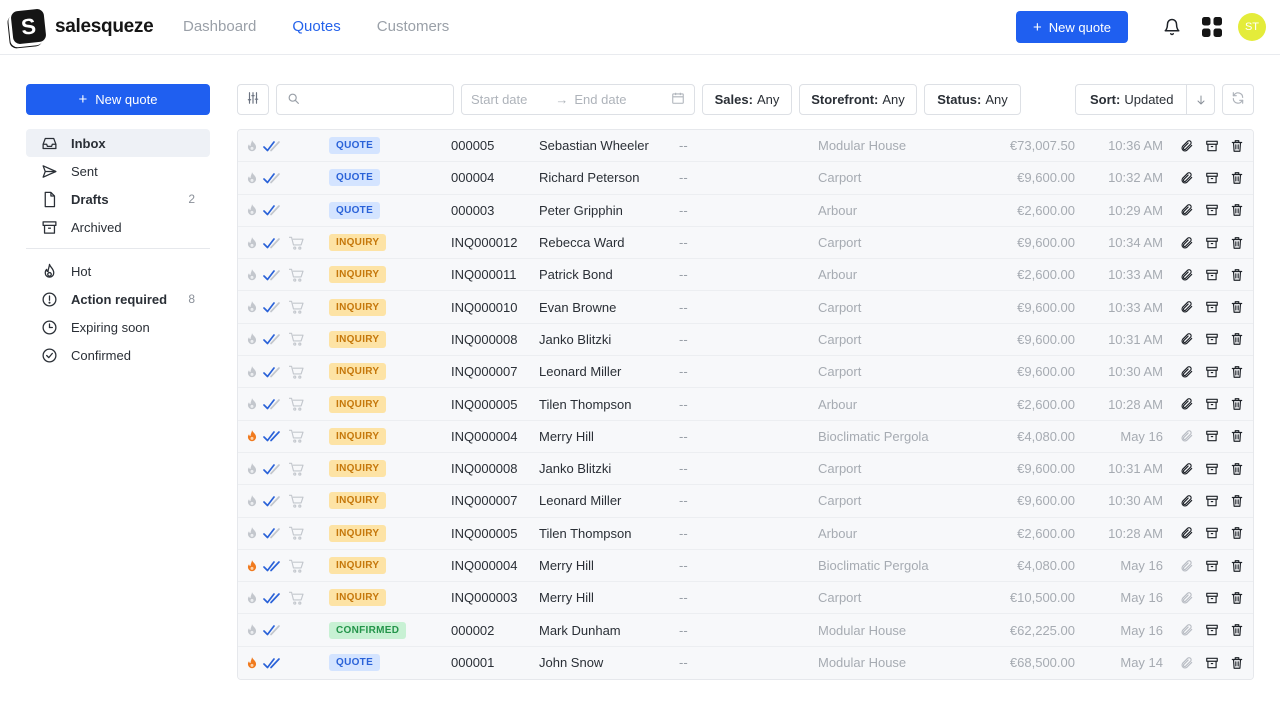 Image resolution: width=1280 pixels, height=720 pixels. What do you see at coordinates (118, 327) in the screenshot?
I see `sidebar-filter-expiring-soon: Expiring soon` at bounding box center [118, 327].